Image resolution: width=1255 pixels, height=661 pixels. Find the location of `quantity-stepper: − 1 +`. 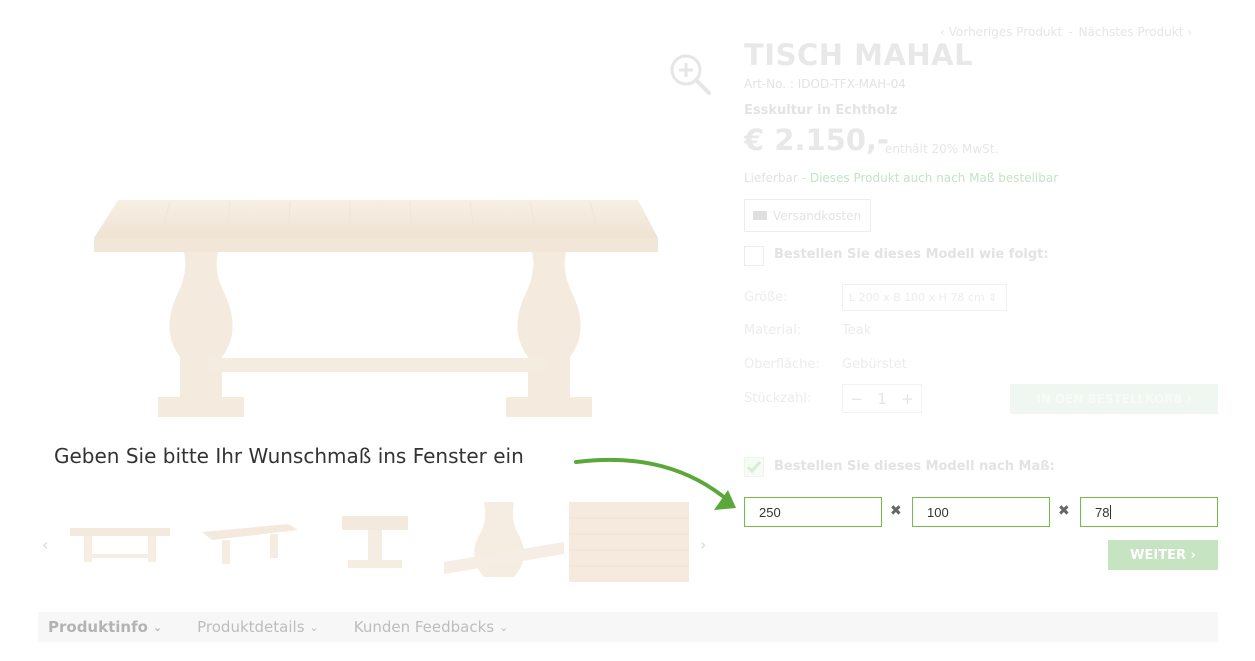

quantity-stepper: − 1 + is located at coordinates (882, 398).